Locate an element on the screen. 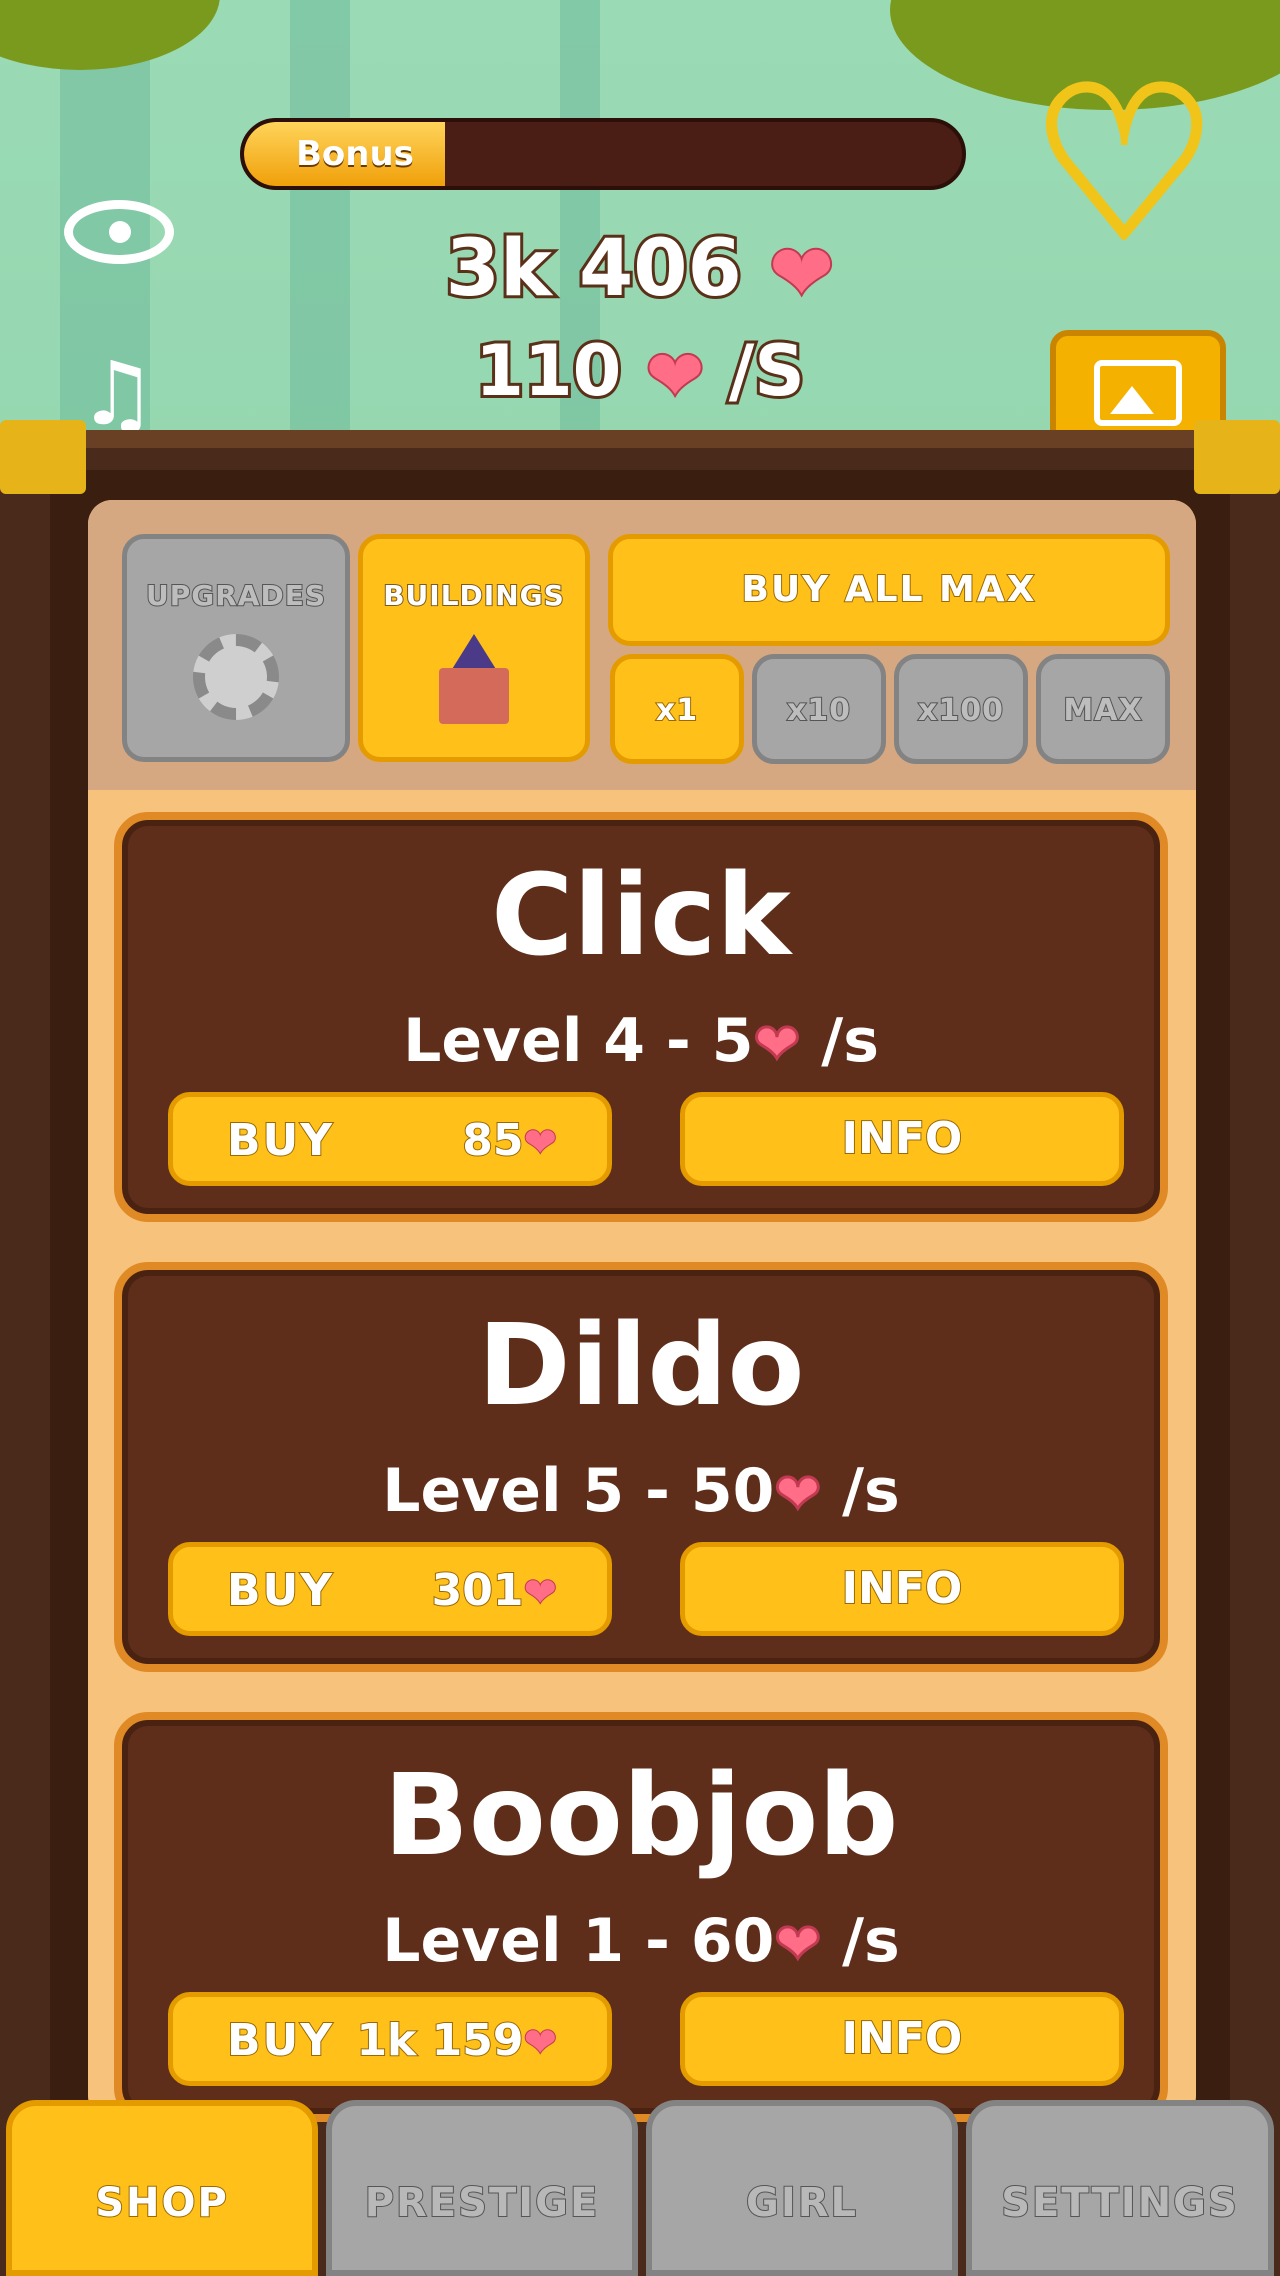 Image resolution: width=1280 pixels, height=2276 pixels. nav-tab-girl: GIRL is located at coordinates (802, 2188).